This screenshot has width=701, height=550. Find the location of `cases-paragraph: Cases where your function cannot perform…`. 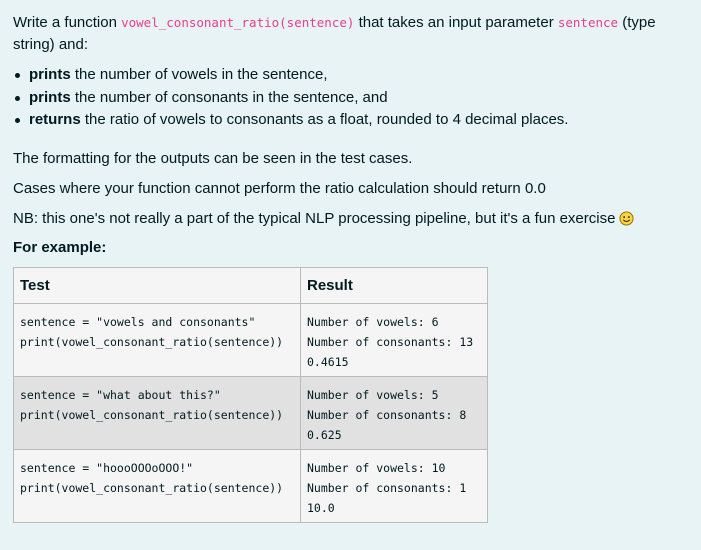

cases-paragraph: Cases where your function cannot perform… is located at coordinates (279, 188).